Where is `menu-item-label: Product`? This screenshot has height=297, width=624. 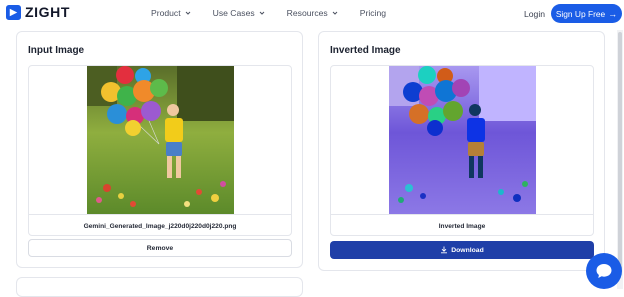 menu-item-label: Product is located at coordinates (166, 13).